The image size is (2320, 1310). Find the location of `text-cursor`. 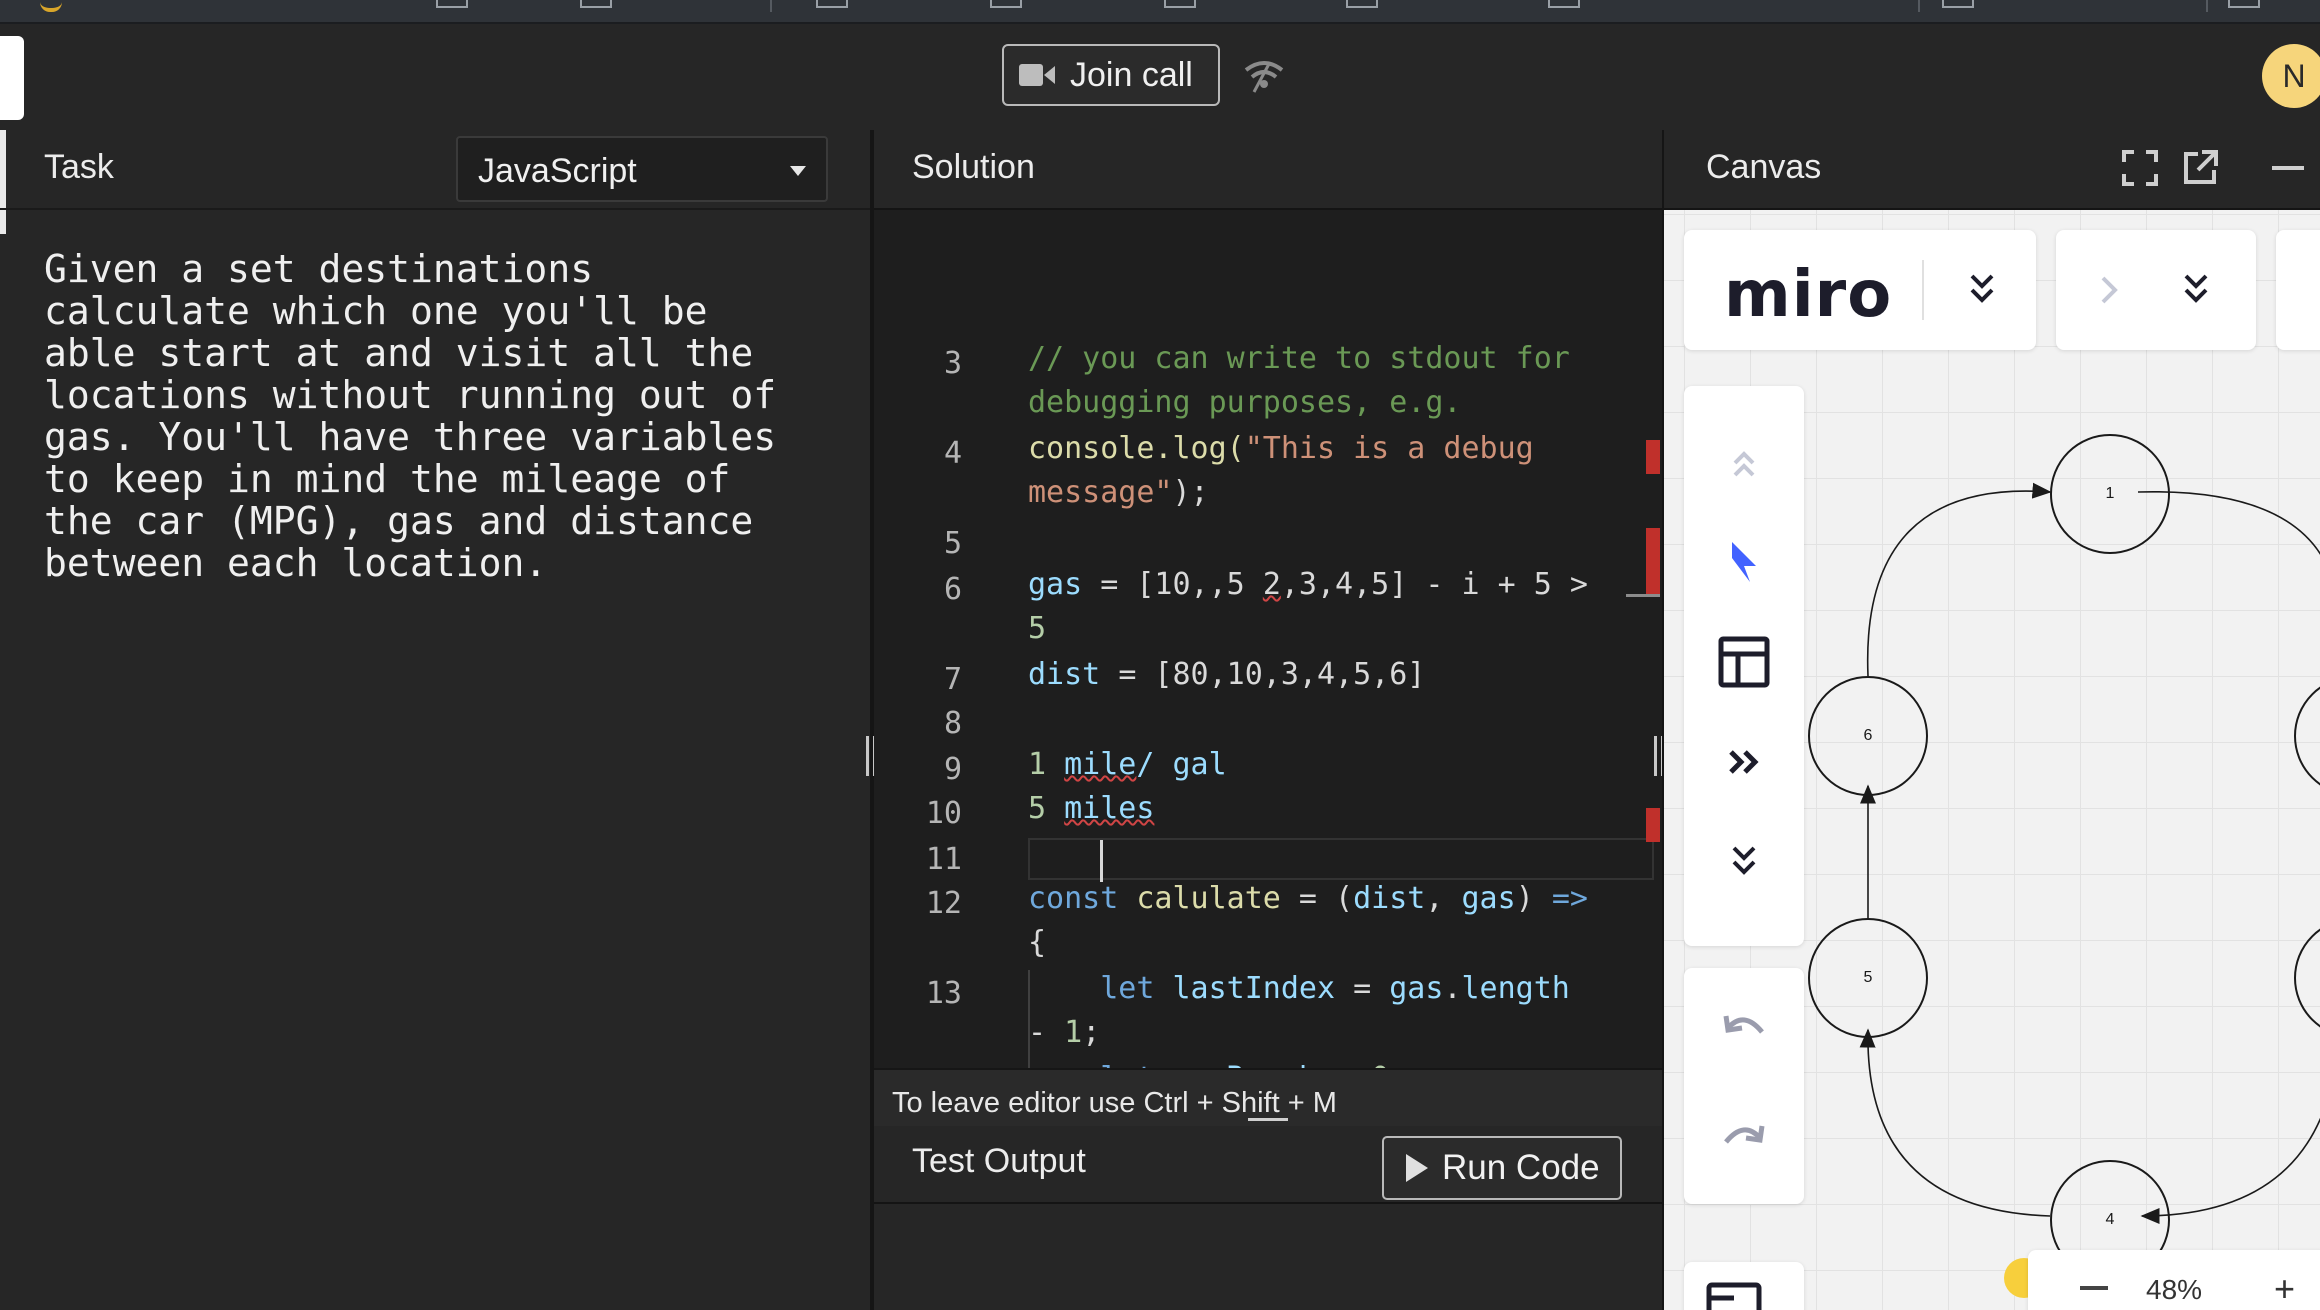

text-cursor is located at coordinates (1101, 861).